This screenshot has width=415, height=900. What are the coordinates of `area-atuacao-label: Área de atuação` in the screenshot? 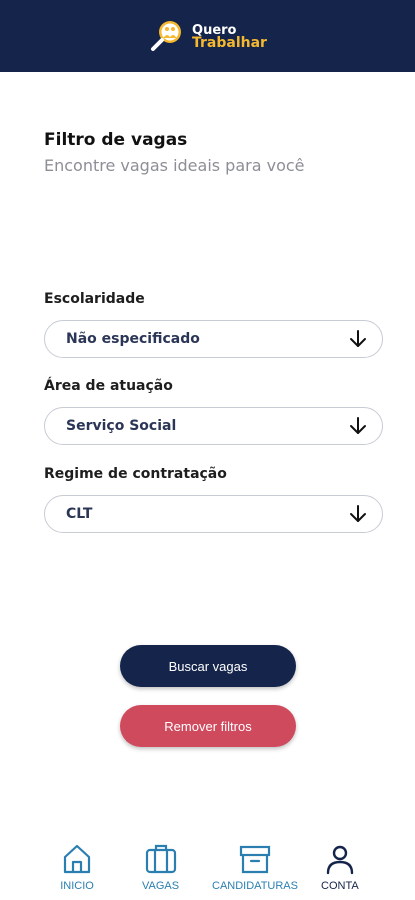 It's located at (108, 386).